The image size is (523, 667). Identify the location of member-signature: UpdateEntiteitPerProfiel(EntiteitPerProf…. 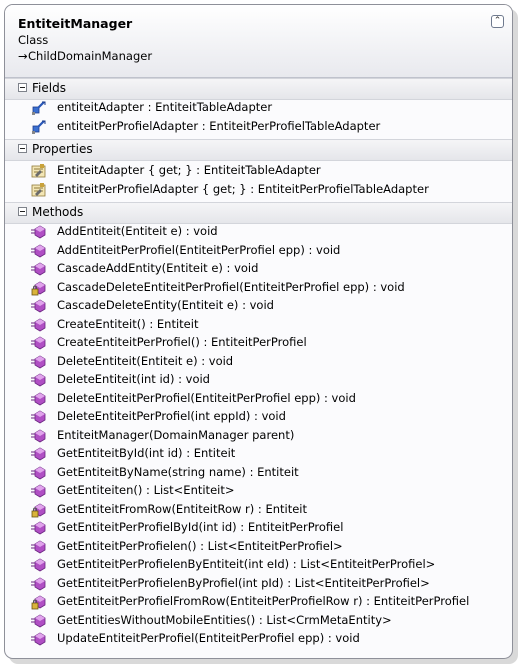
(208, 638).